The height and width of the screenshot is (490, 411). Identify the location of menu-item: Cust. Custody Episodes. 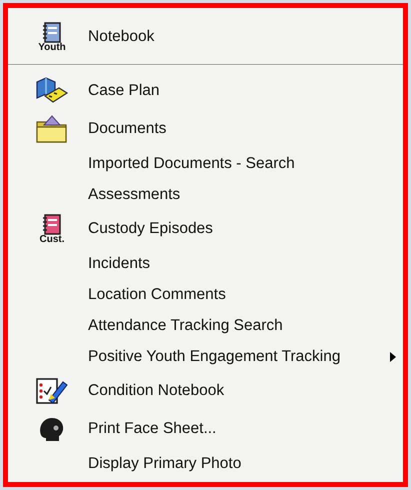
(205, 229).